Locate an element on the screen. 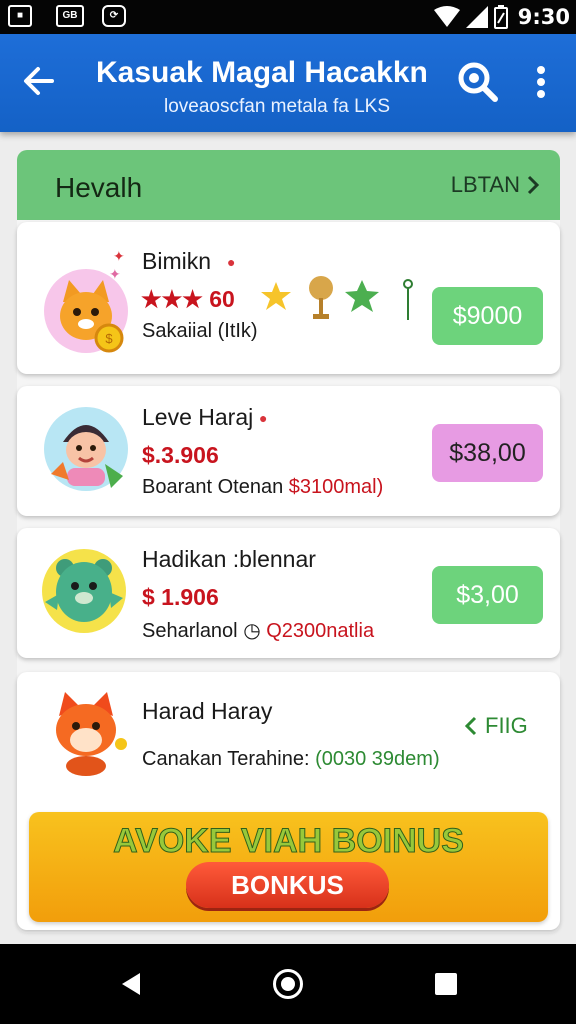 This screenshot has width=576, height=1024. more-options-icon is located at coordinates (541, 82).